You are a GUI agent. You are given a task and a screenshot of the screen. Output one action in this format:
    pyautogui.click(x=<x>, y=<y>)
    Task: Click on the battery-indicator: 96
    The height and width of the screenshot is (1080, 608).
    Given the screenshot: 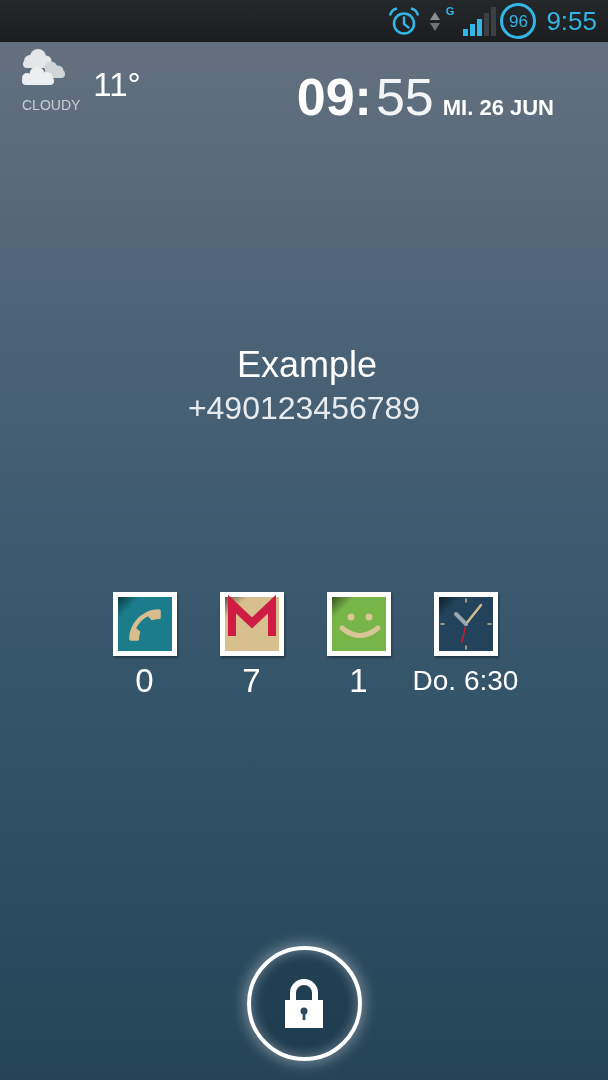 What is the action you would take?
    pyautogui.click(x=518, y=21)
    